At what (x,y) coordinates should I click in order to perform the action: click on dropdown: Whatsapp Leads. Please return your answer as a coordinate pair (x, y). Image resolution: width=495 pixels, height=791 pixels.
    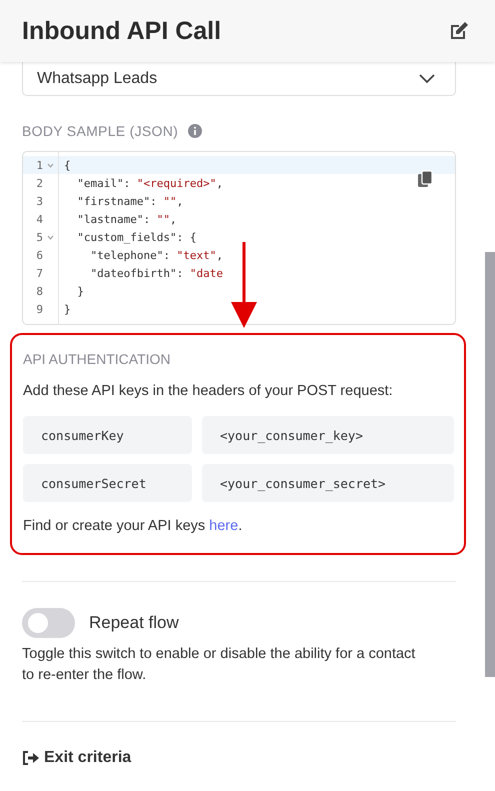
    Looking at the image, I should click on (239, 79).